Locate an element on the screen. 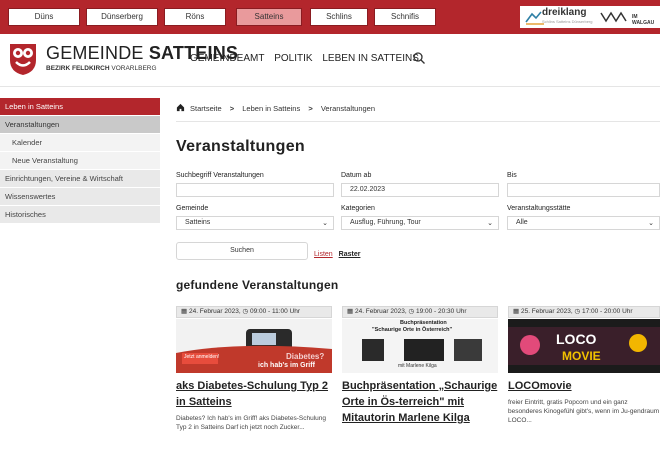  sidebar-item-veranstaltungen: Veranstaltungen is located at coordinates (80, 125).